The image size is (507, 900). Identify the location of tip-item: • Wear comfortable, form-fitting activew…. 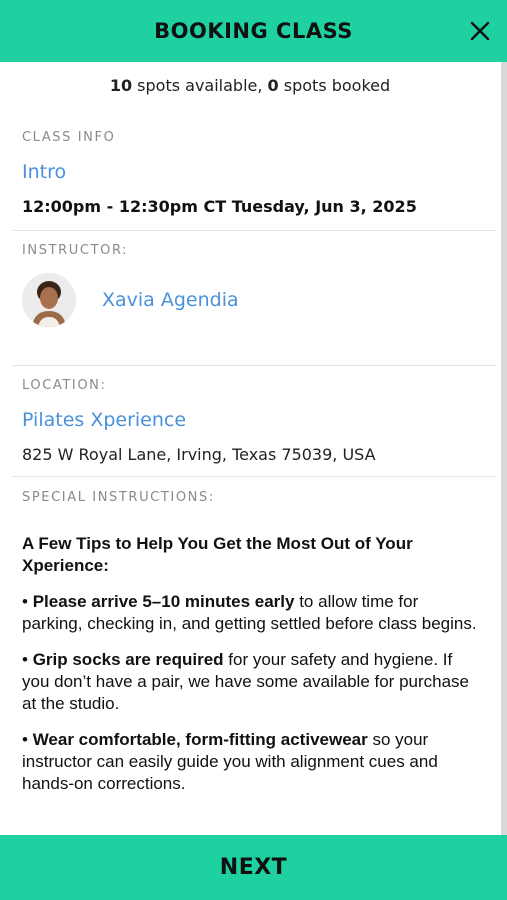
(250, 762).